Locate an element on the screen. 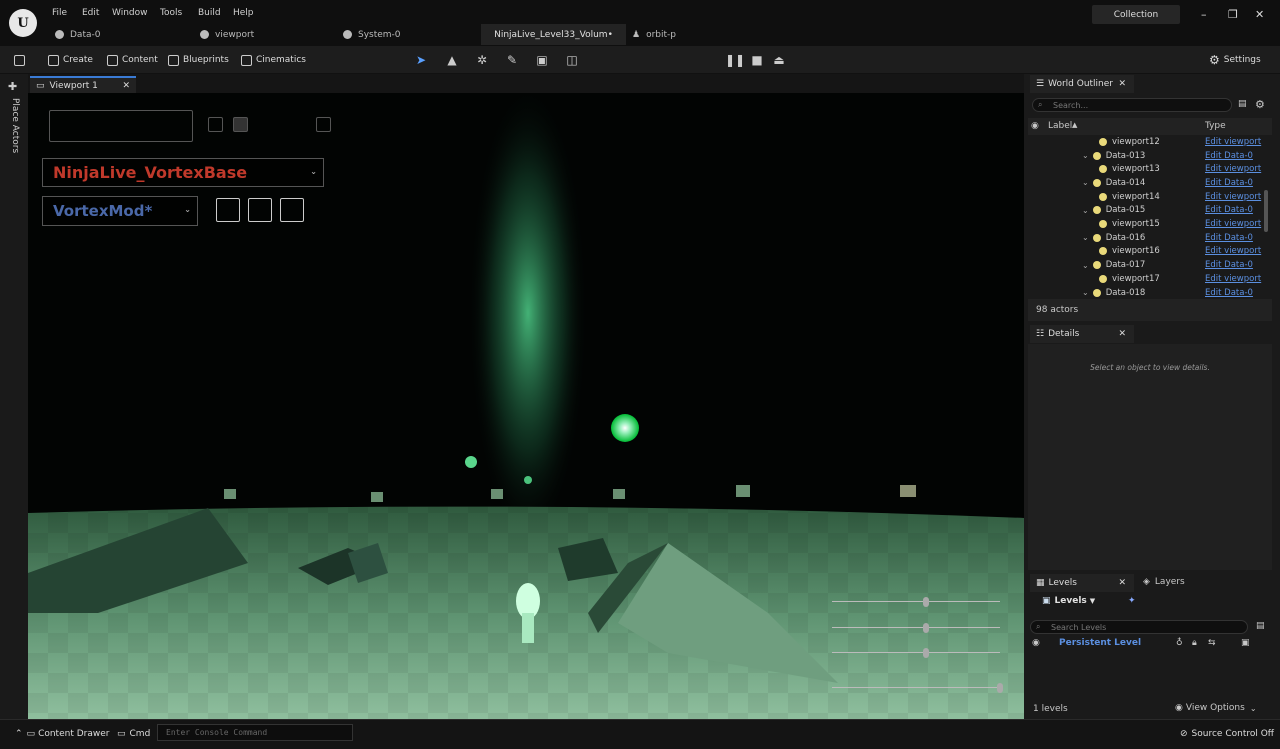 This screenshot has height=749, width=1280. layers-icon is located at coordinates (260, 210).